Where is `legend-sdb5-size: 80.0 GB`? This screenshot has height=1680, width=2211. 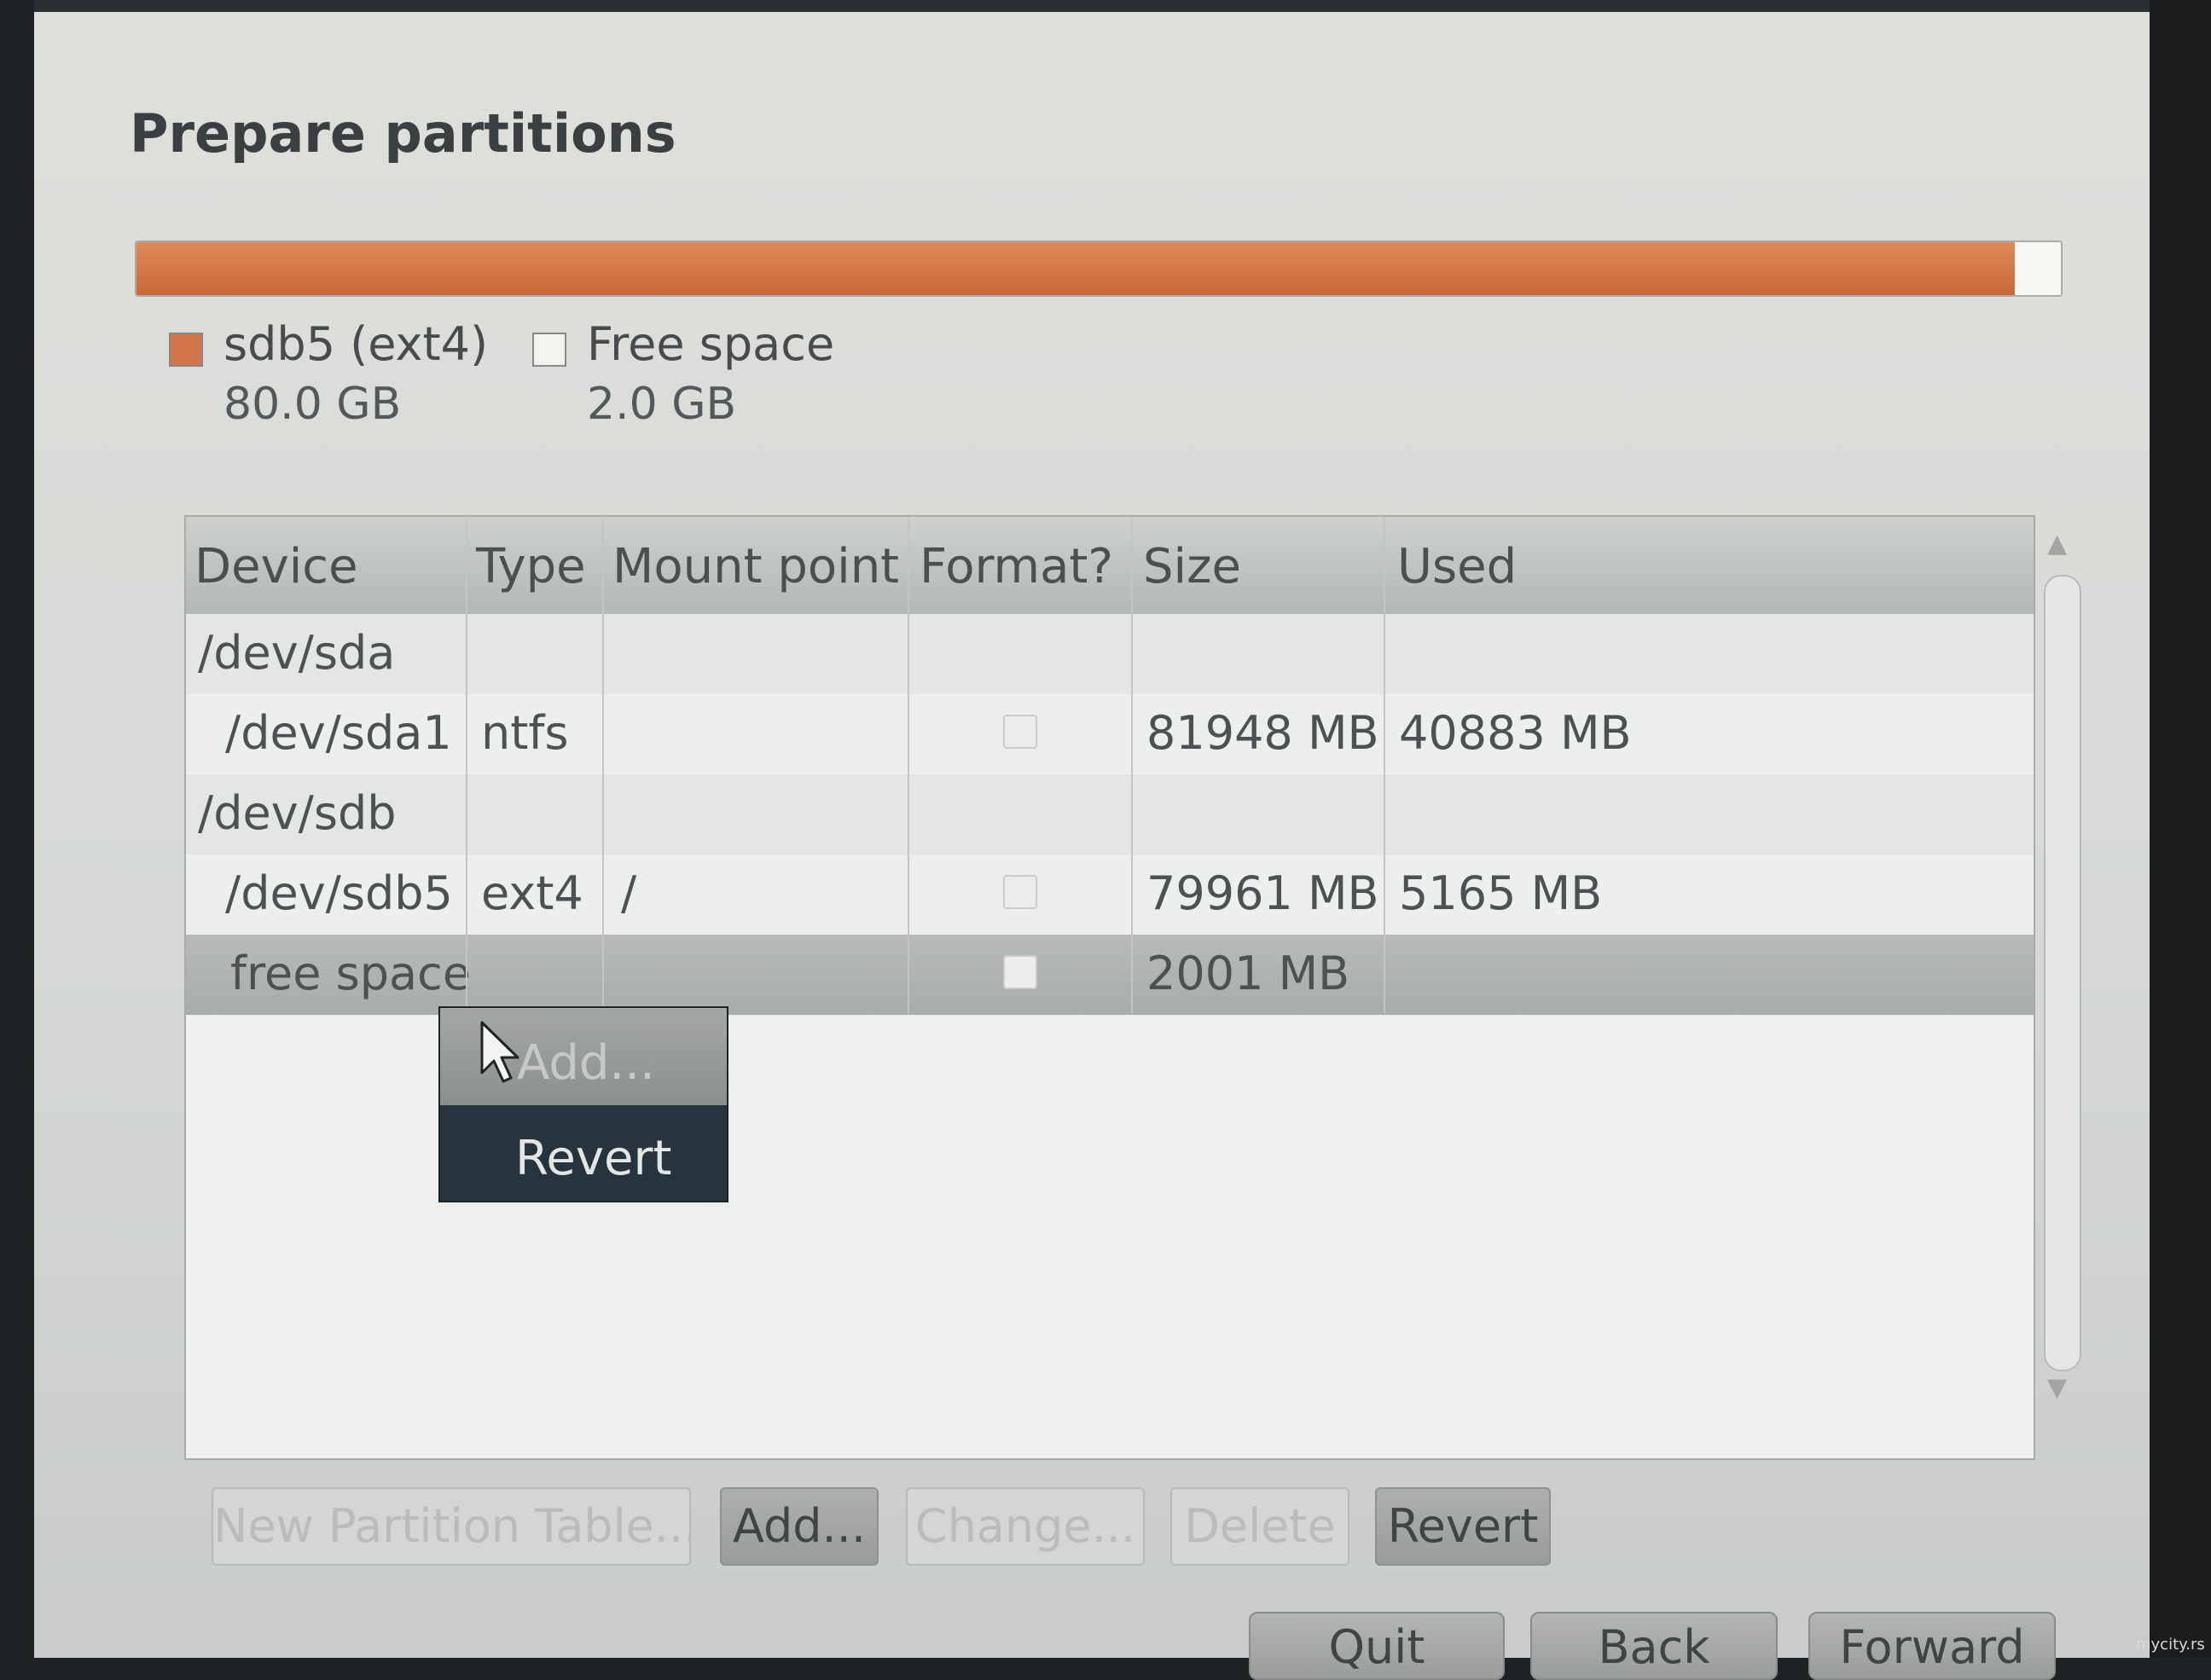
legend-sdb5-size: 80.0 GB is located at coordinates (312, 404).